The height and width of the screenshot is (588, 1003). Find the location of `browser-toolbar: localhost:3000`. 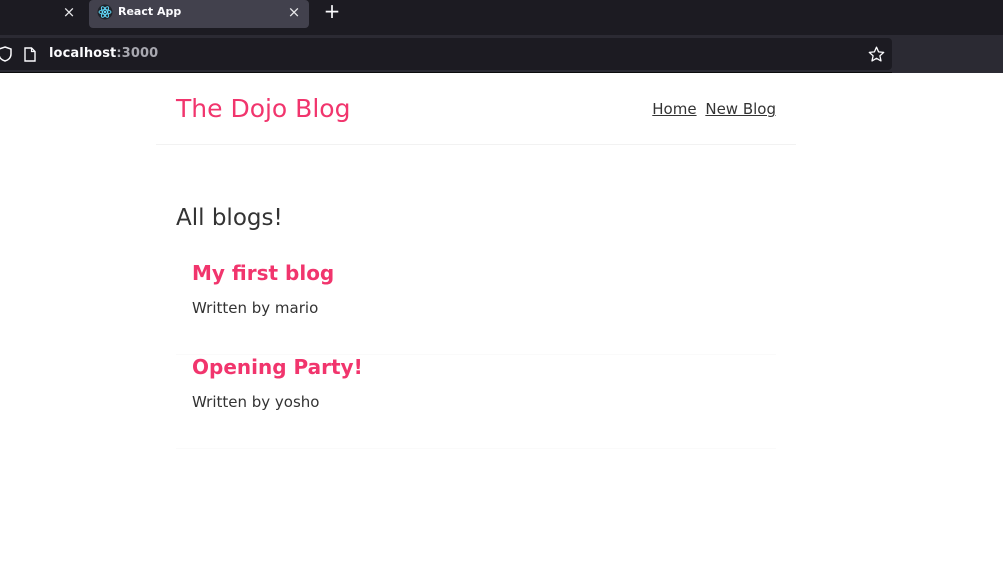

browser-toolbar: localhost:3000 is located at coordinates (501, 54).